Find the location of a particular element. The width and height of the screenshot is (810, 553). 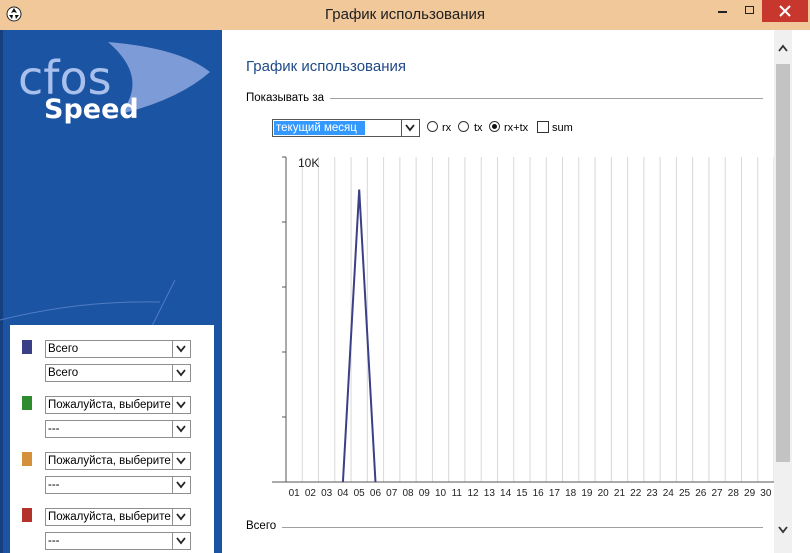

x-tick-label: 16 is located at coordinates (539, 493).